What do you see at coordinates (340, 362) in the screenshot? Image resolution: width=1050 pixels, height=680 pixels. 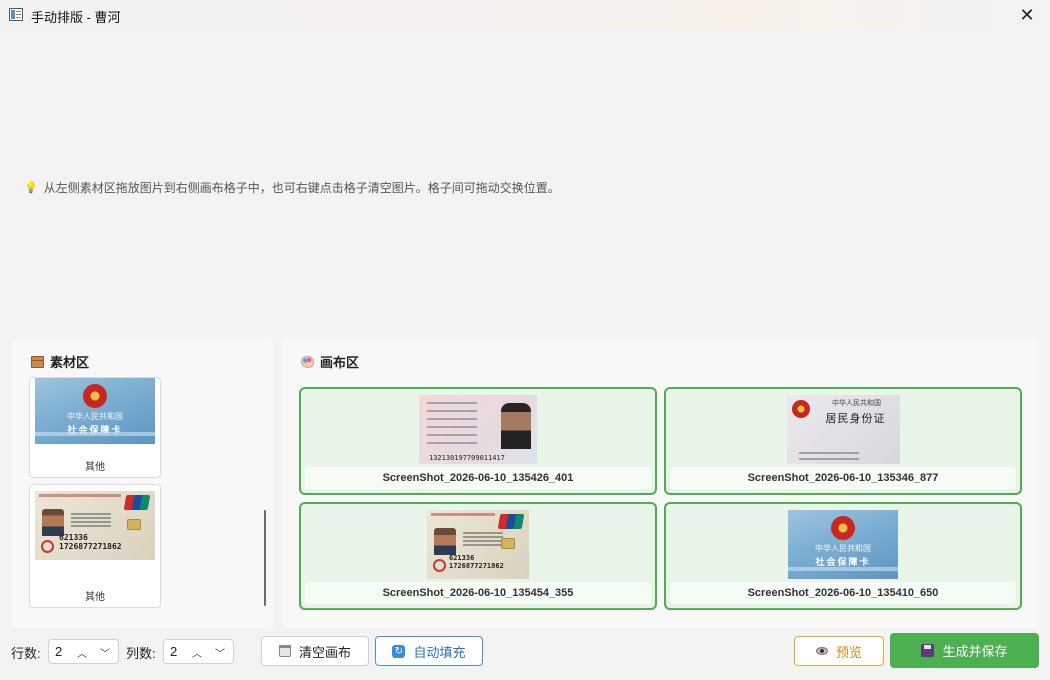 I see `canvas-title-label: 画布区` at bounding box center [340, 362].